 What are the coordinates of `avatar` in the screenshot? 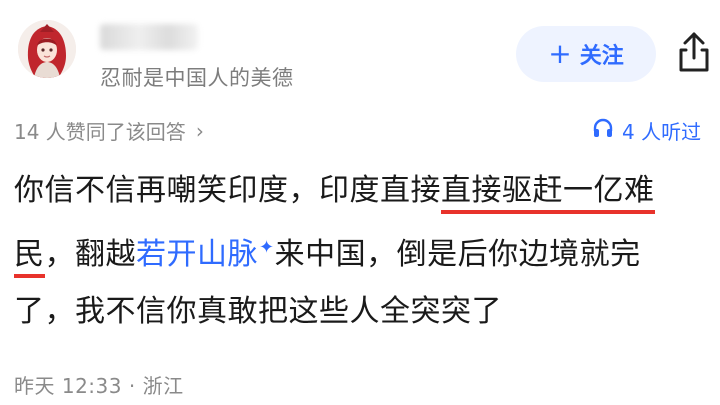 It's located at (47, 49).